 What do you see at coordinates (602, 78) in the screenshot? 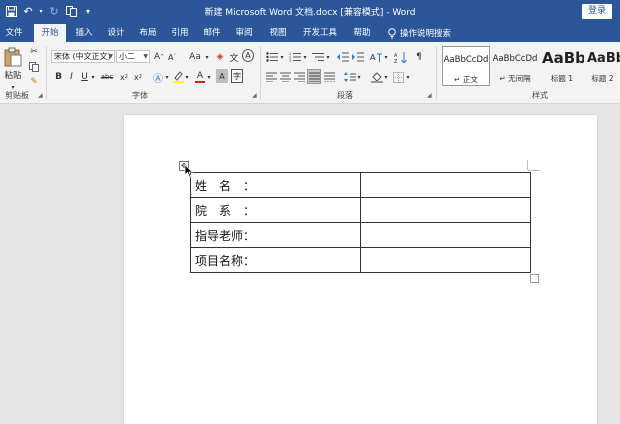
I see `style-label: 标题 2` at bounding box center [602, 78].